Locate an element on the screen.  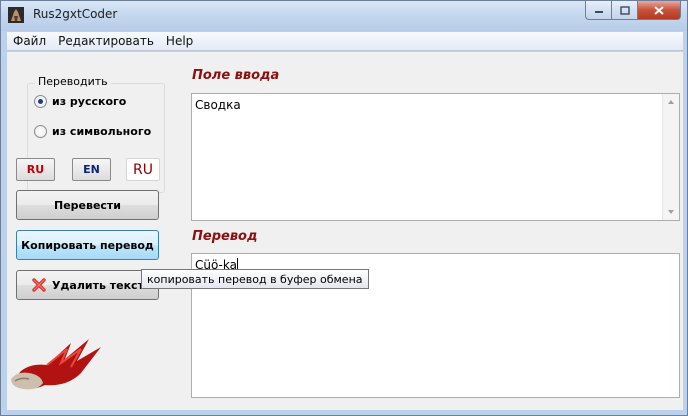
radio-from-russian: из русского is located at coordinates (80, 101).